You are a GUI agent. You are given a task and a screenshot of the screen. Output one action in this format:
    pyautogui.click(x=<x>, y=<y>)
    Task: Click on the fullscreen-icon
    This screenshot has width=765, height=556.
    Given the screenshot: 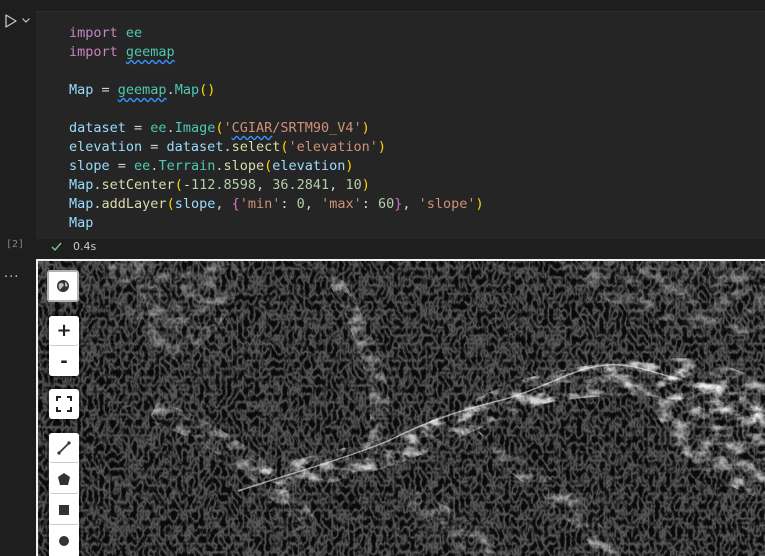 What is the action you would take?
    pyautogui.click(x=64, y=404)
    